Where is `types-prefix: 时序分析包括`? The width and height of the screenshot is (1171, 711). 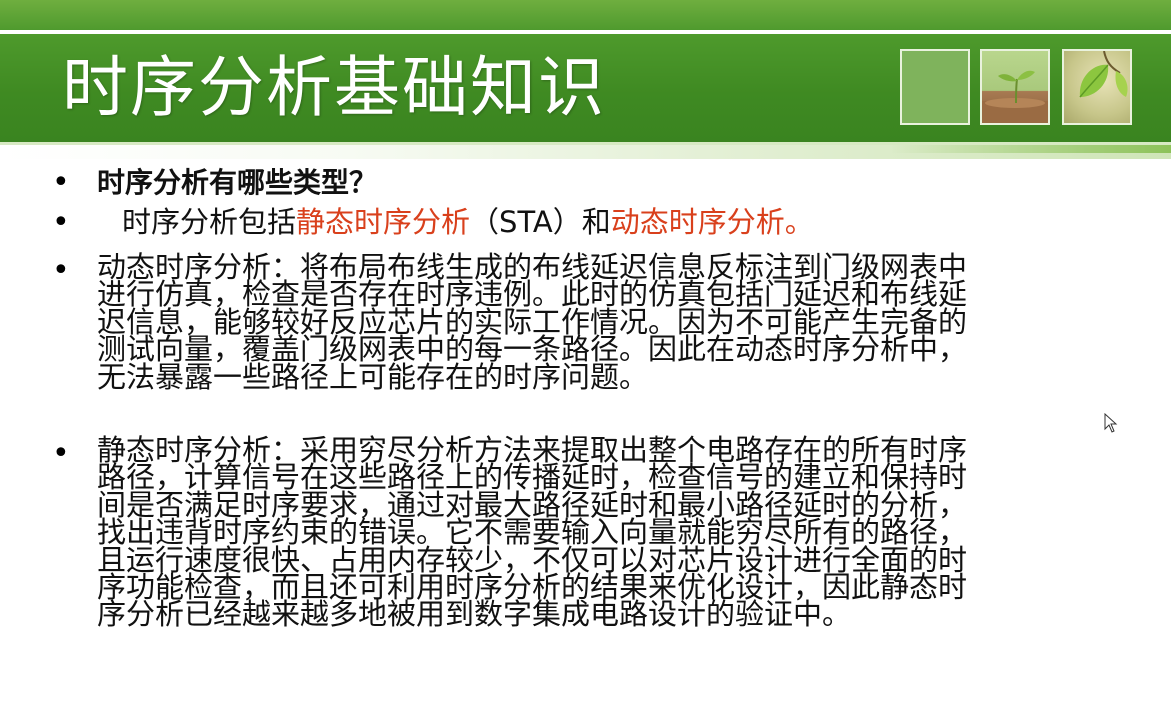 types-prefix: 时序分析包括 is located at coordinates (209, 222).